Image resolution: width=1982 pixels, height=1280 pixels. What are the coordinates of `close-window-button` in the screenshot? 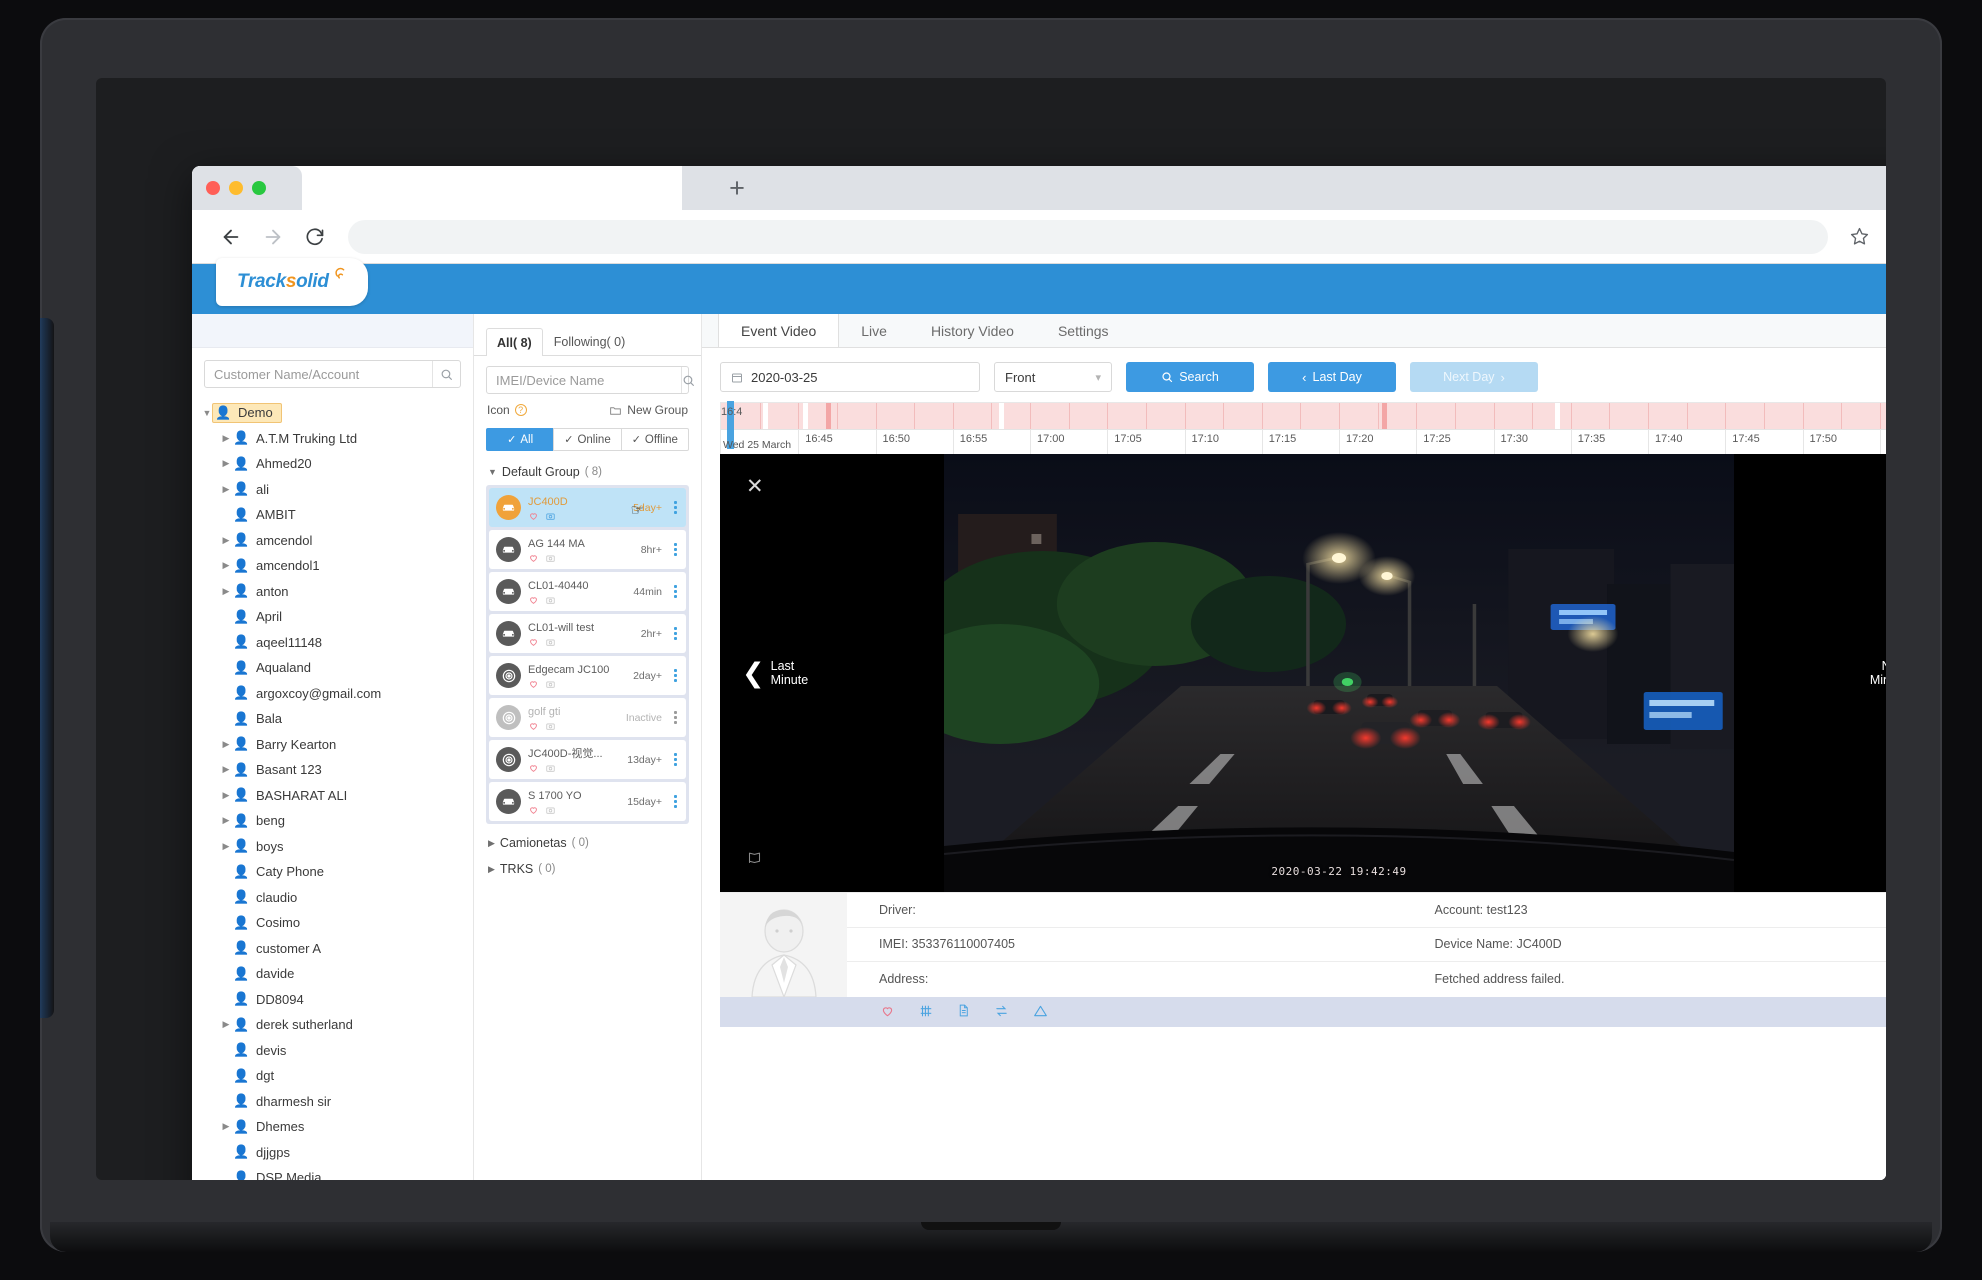 It's located at (213, 188).